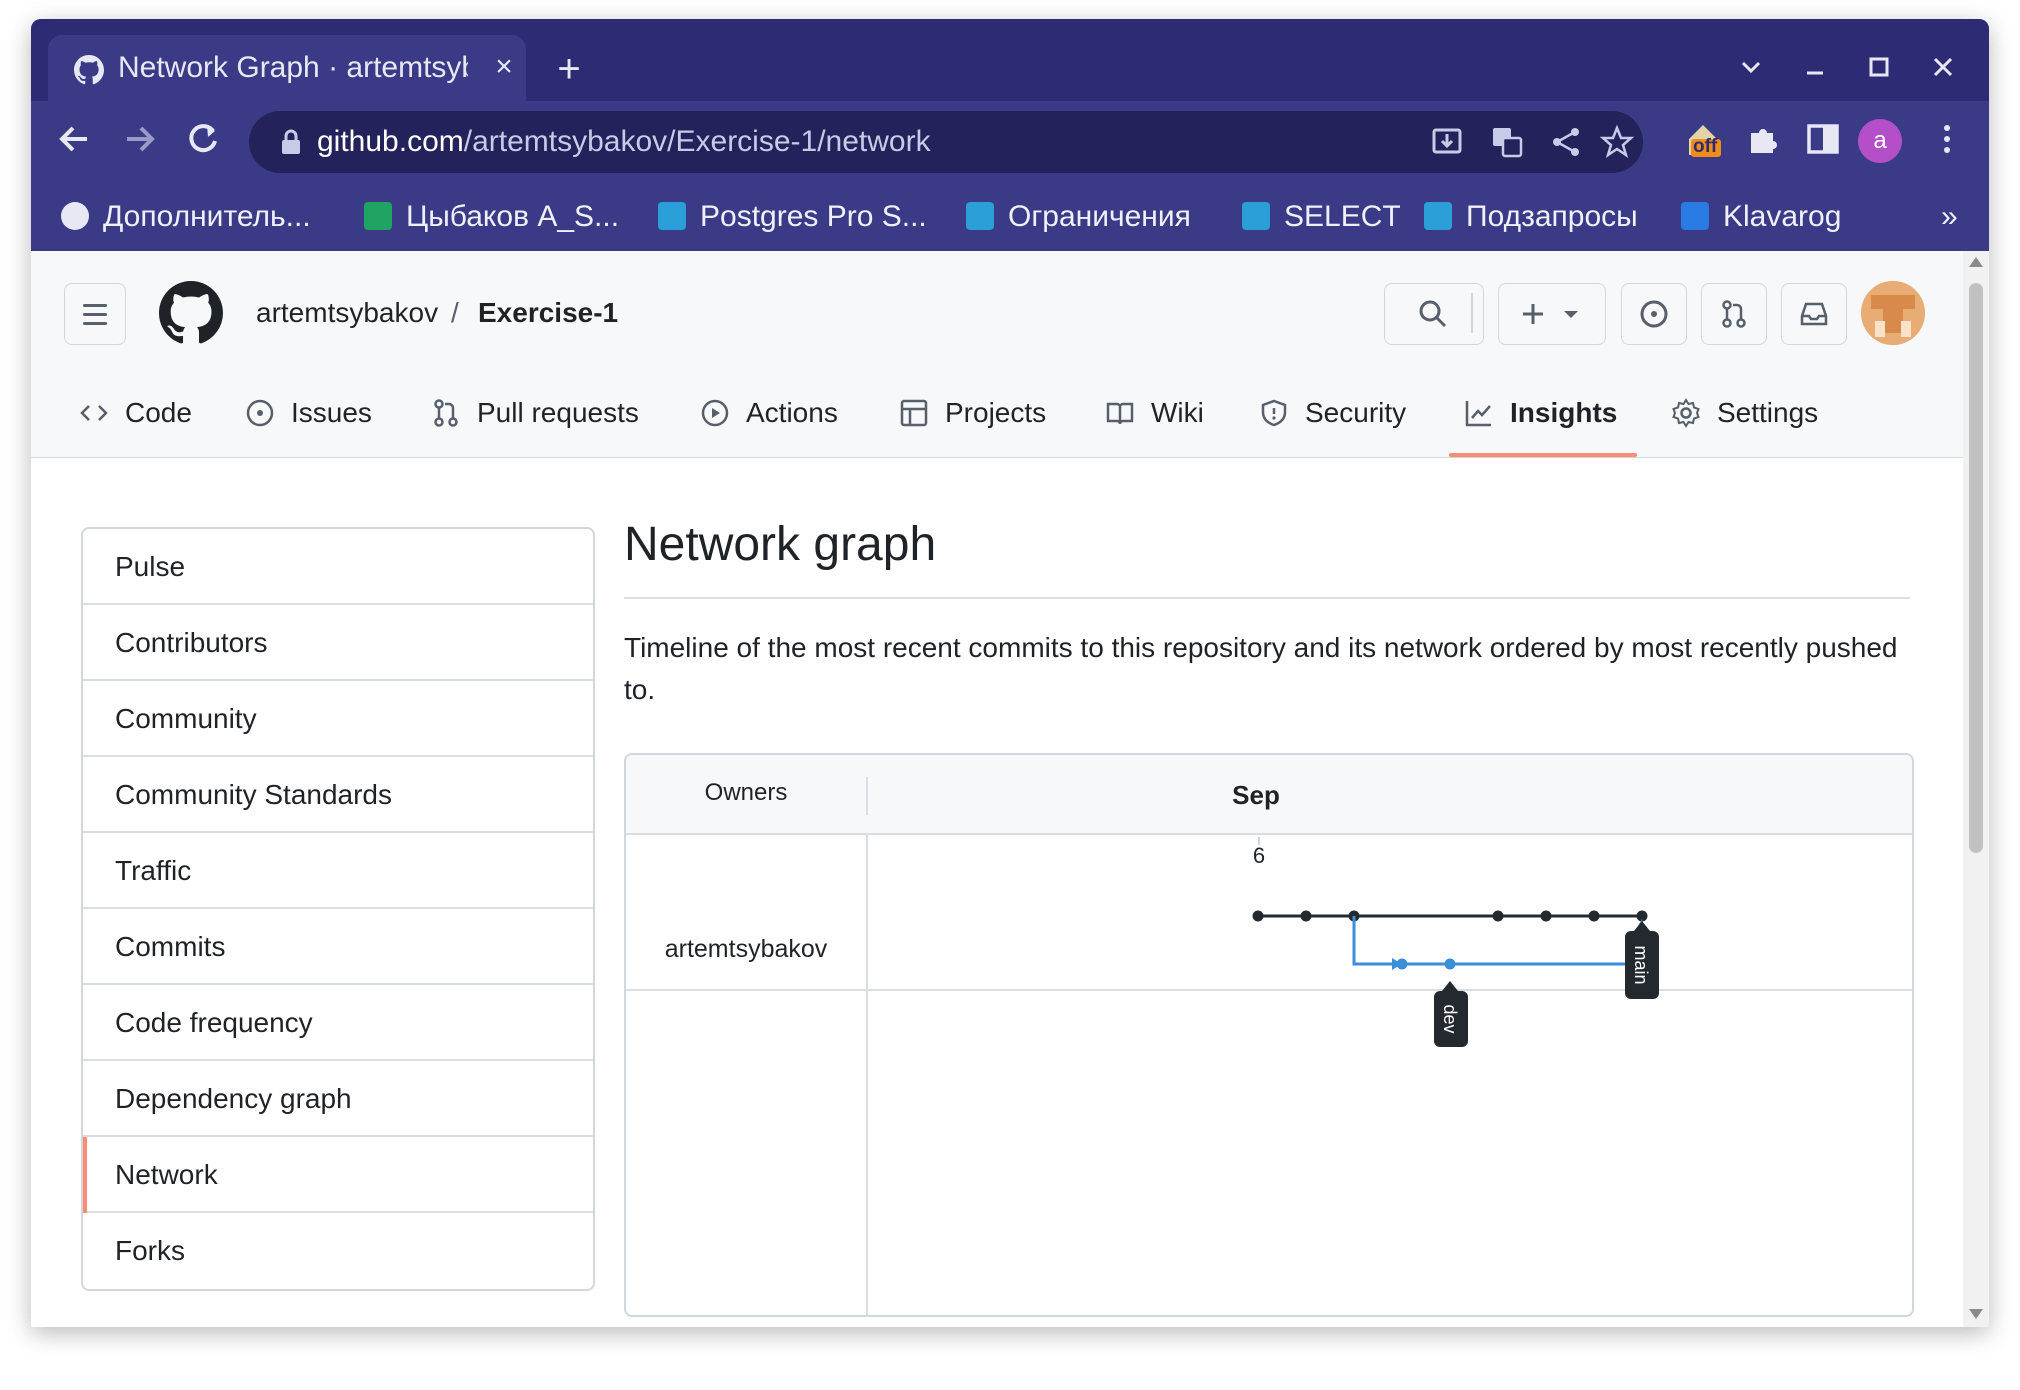 The image size is (2020, 1390). Describe the element at coordinates (95, 314) in the screenshot. I see `hamburger-menu-button` at that location.